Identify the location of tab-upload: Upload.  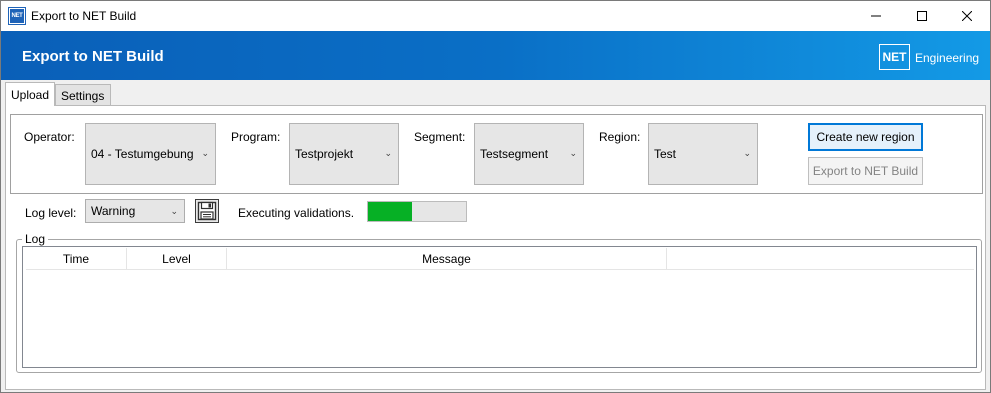
(30, 94).